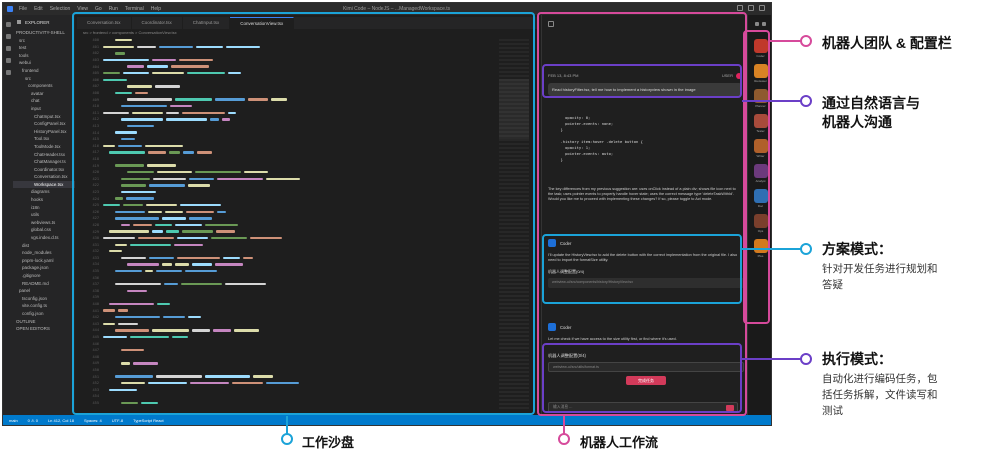 Image resolution: width=984 pixels, height=457 pixels. I want to click on sandbox-marker-icon, so click(287, 439).